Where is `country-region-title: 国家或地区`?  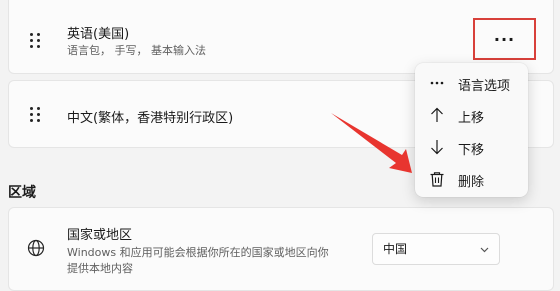 country-region-title: 国家或地区 is located at coordinates (100, 235).